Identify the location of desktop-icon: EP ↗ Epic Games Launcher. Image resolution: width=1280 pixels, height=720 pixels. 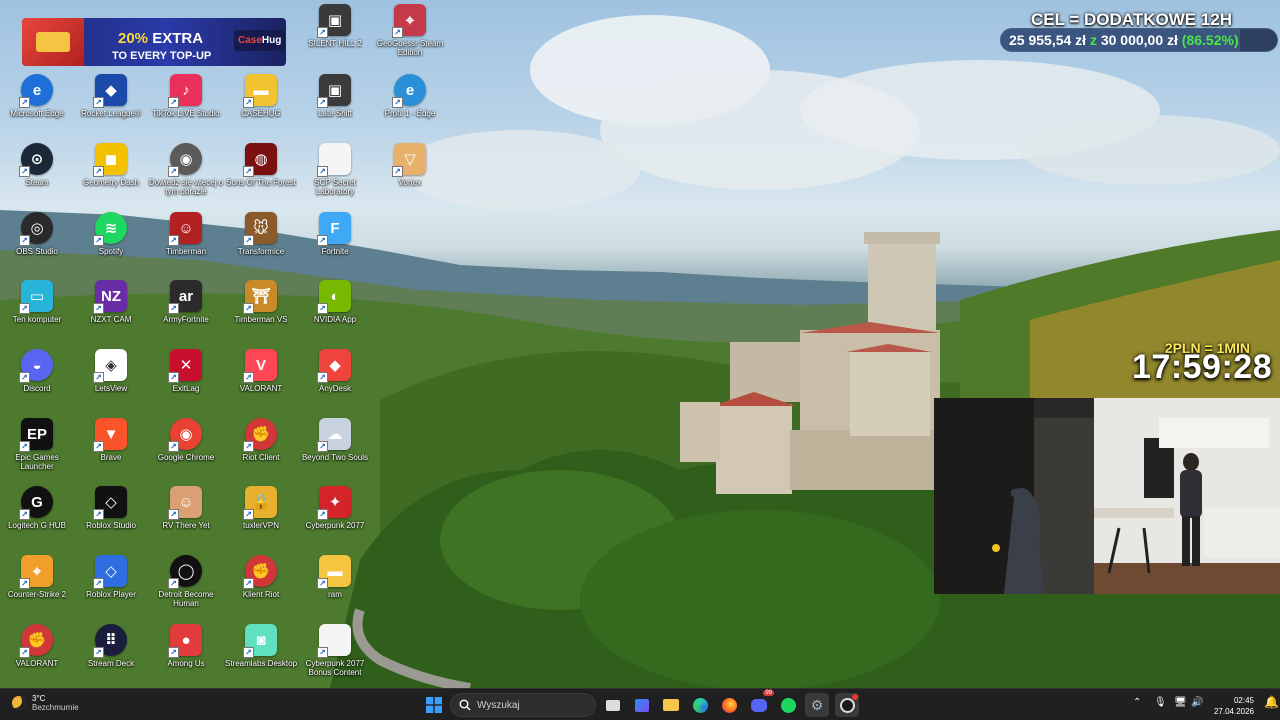
(37, 446).